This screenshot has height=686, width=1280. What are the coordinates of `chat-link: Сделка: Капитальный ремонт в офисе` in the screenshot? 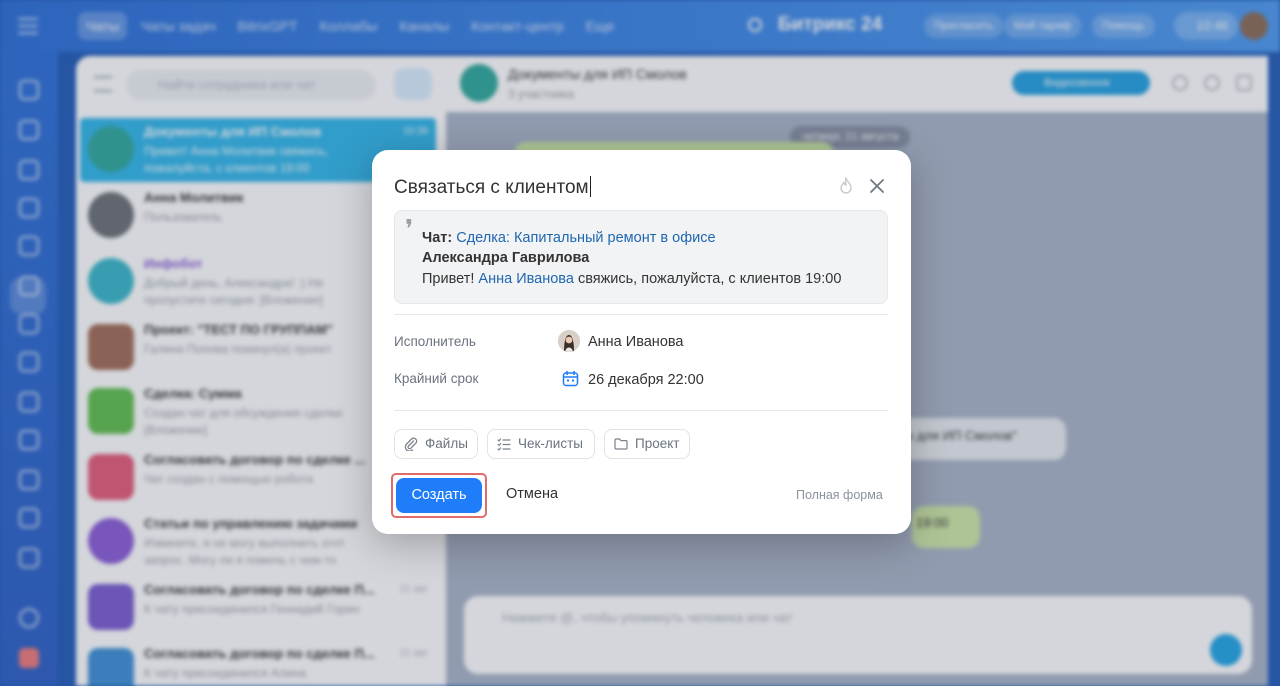 It's located at (585, 238).